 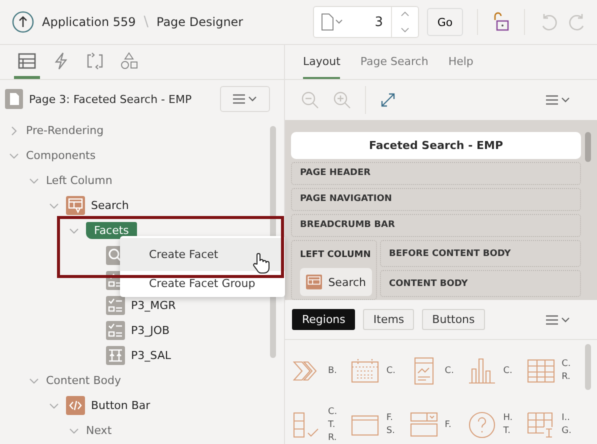 I want to click on slot-label: LEFT COLUMN, so click(x=335, y=255).